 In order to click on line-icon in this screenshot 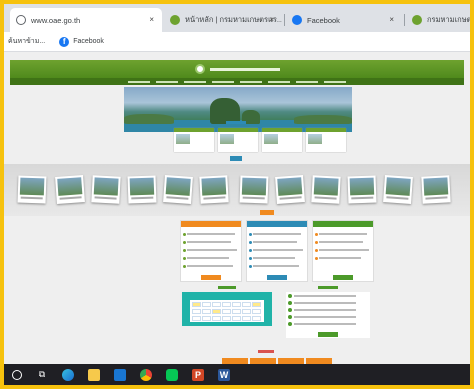, I will do `click(172, 374)`.